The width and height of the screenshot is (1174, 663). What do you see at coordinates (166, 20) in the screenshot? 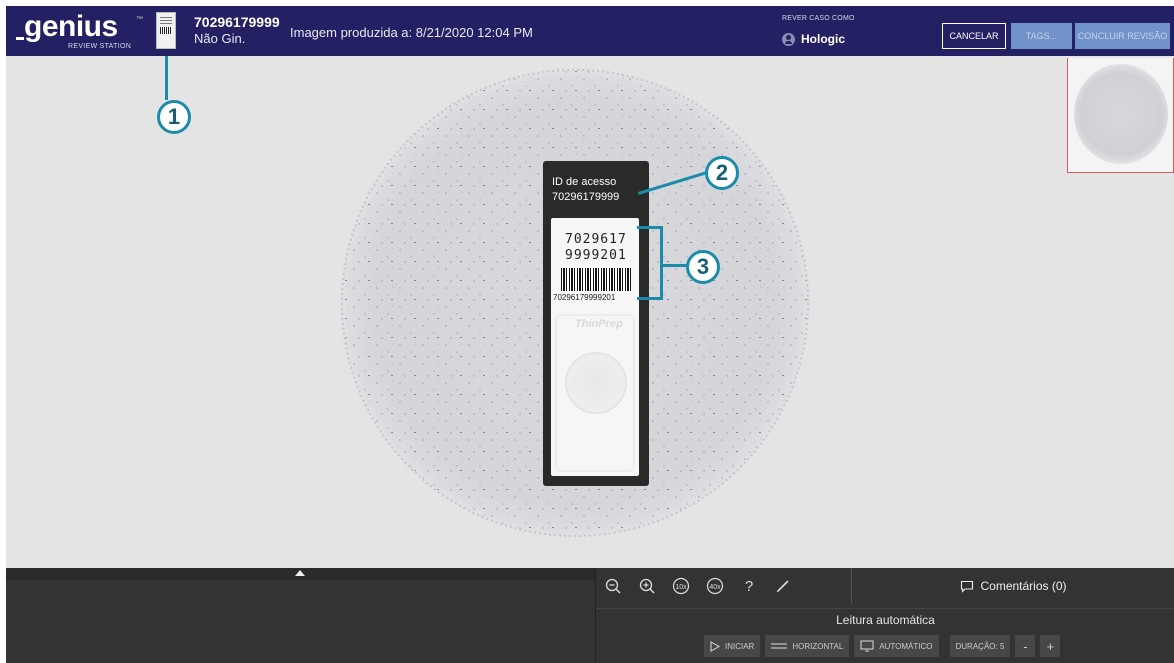
I see `thumbnail-text-lines` at bounding box center [166, 20].